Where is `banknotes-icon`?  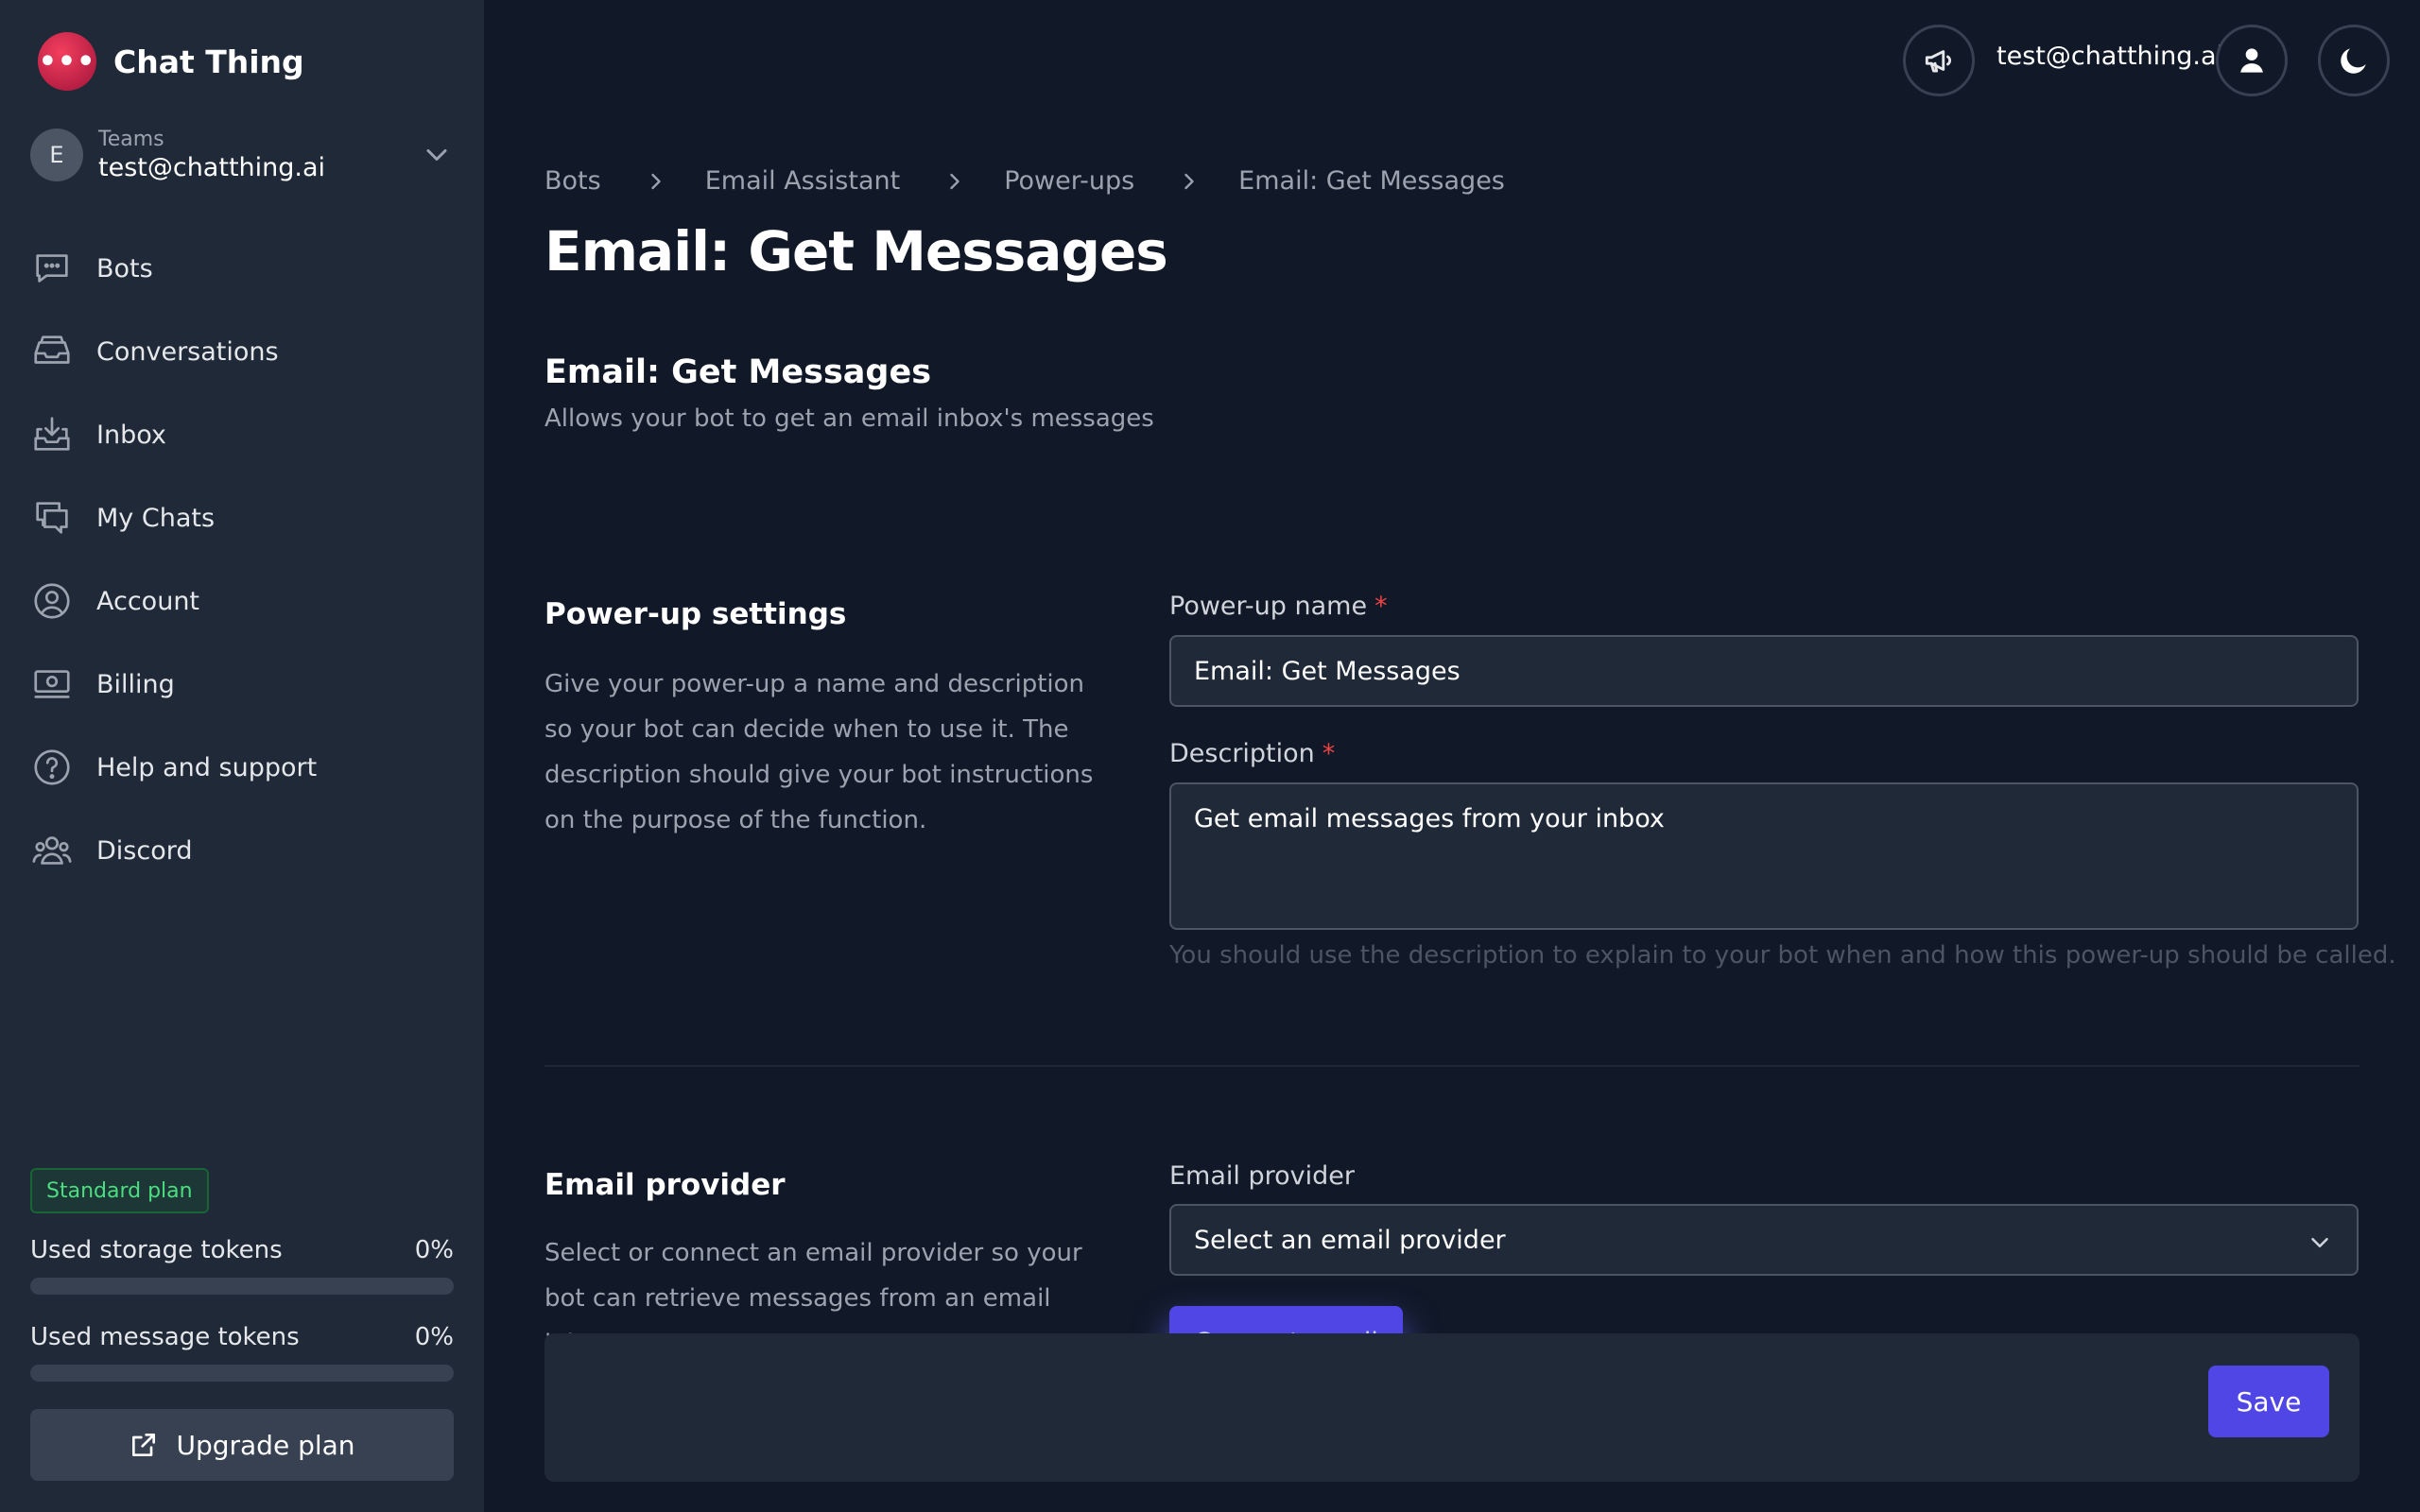 banknotes-icon is located at coordinates (52, 684).